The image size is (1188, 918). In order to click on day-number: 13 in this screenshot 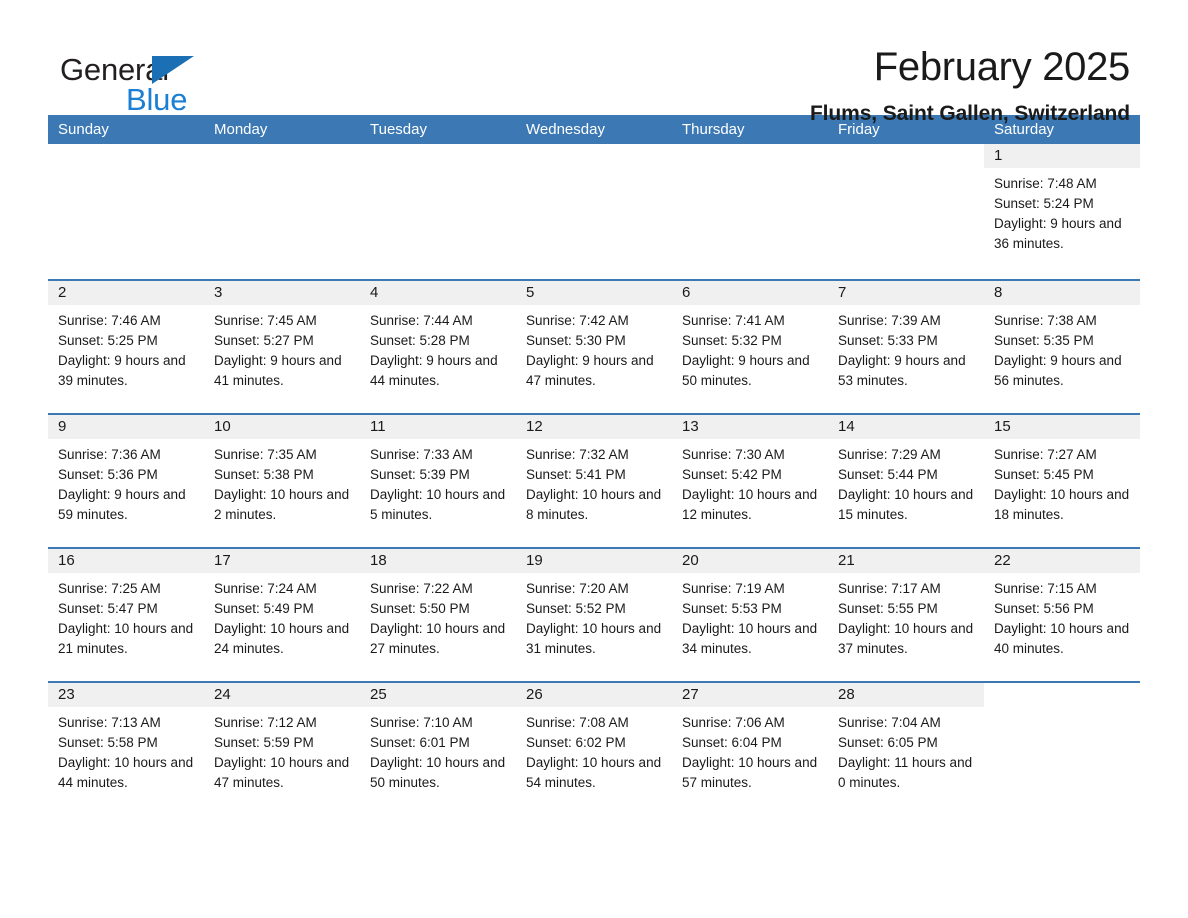, I will do `click(750, 427)`.